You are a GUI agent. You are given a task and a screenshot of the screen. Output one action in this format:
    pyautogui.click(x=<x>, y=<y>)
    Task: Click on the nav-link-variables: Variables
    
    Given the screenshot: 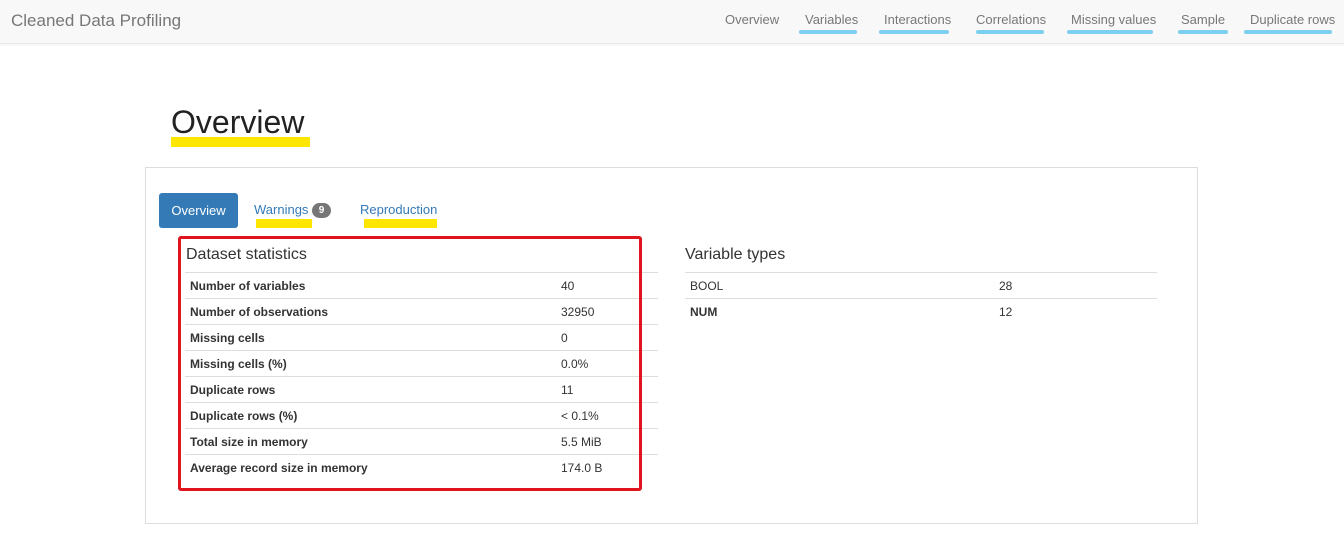 What is the action you would take?
    pyautogui.click(x=831, y=19)
    